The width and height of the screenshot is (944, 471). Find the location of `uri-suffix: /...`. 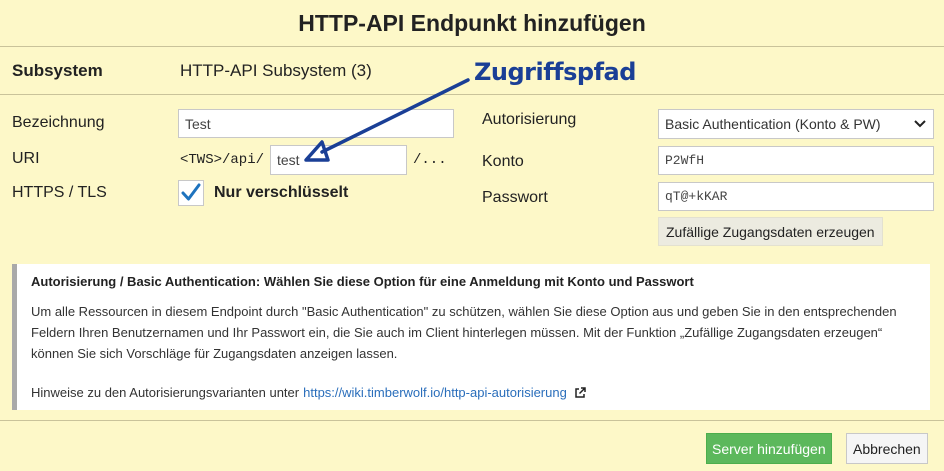

uri-suffix: /... is located at coordinates (430, 160).